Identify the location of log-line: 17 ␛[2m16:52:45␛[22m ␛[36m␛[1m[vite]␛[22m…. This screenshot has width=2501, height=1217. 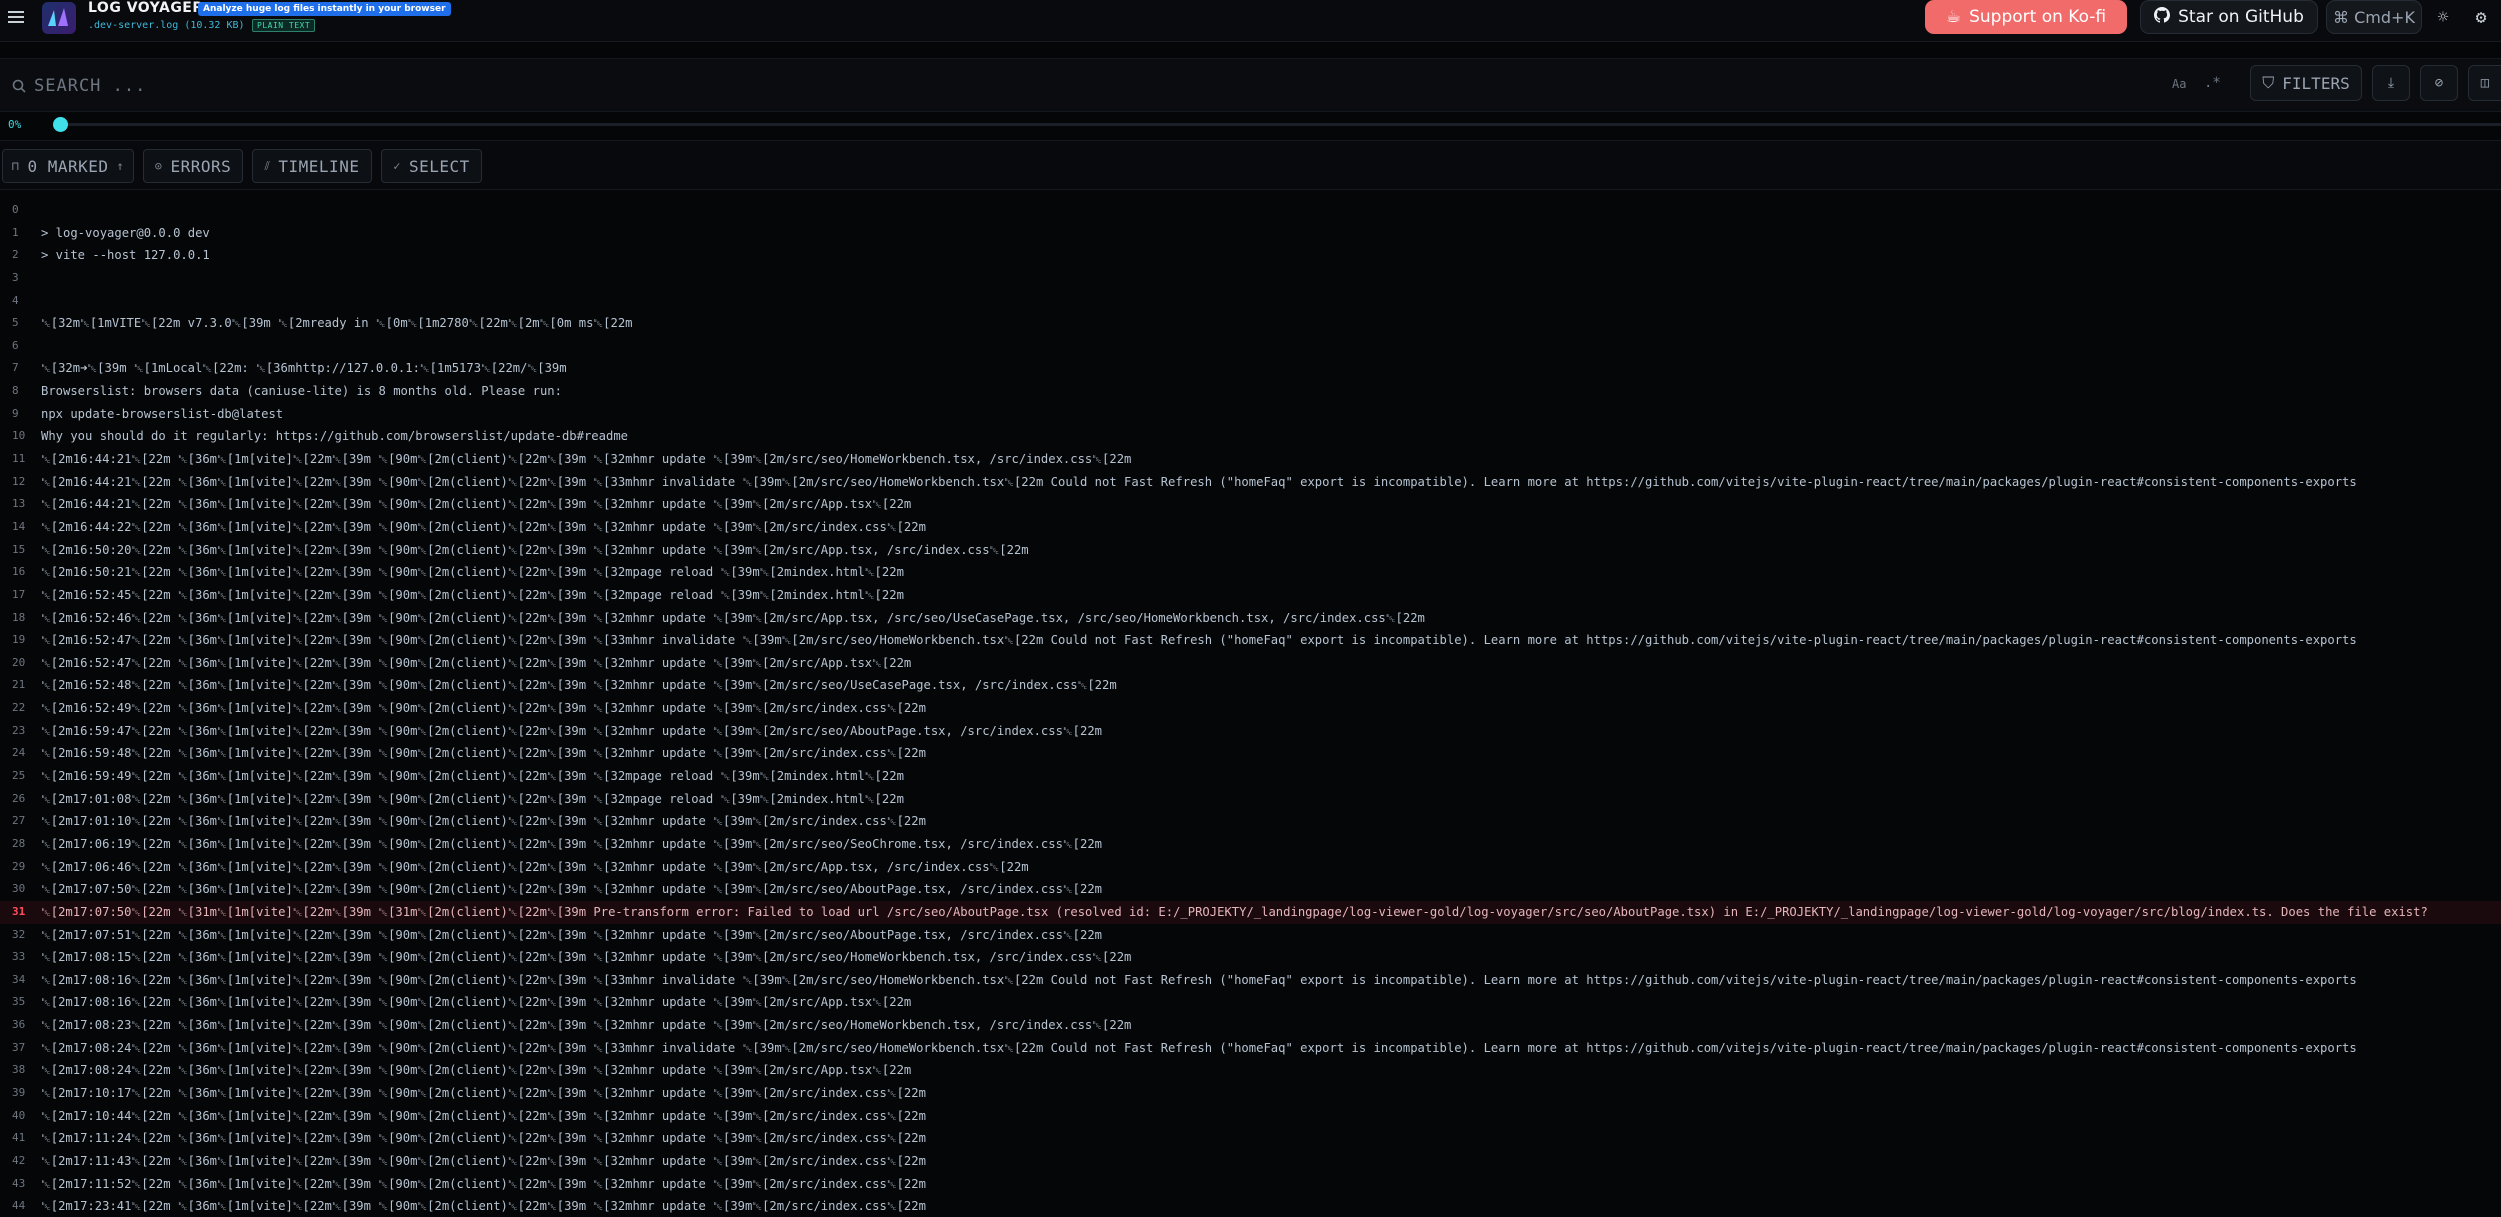
(1250, 595).